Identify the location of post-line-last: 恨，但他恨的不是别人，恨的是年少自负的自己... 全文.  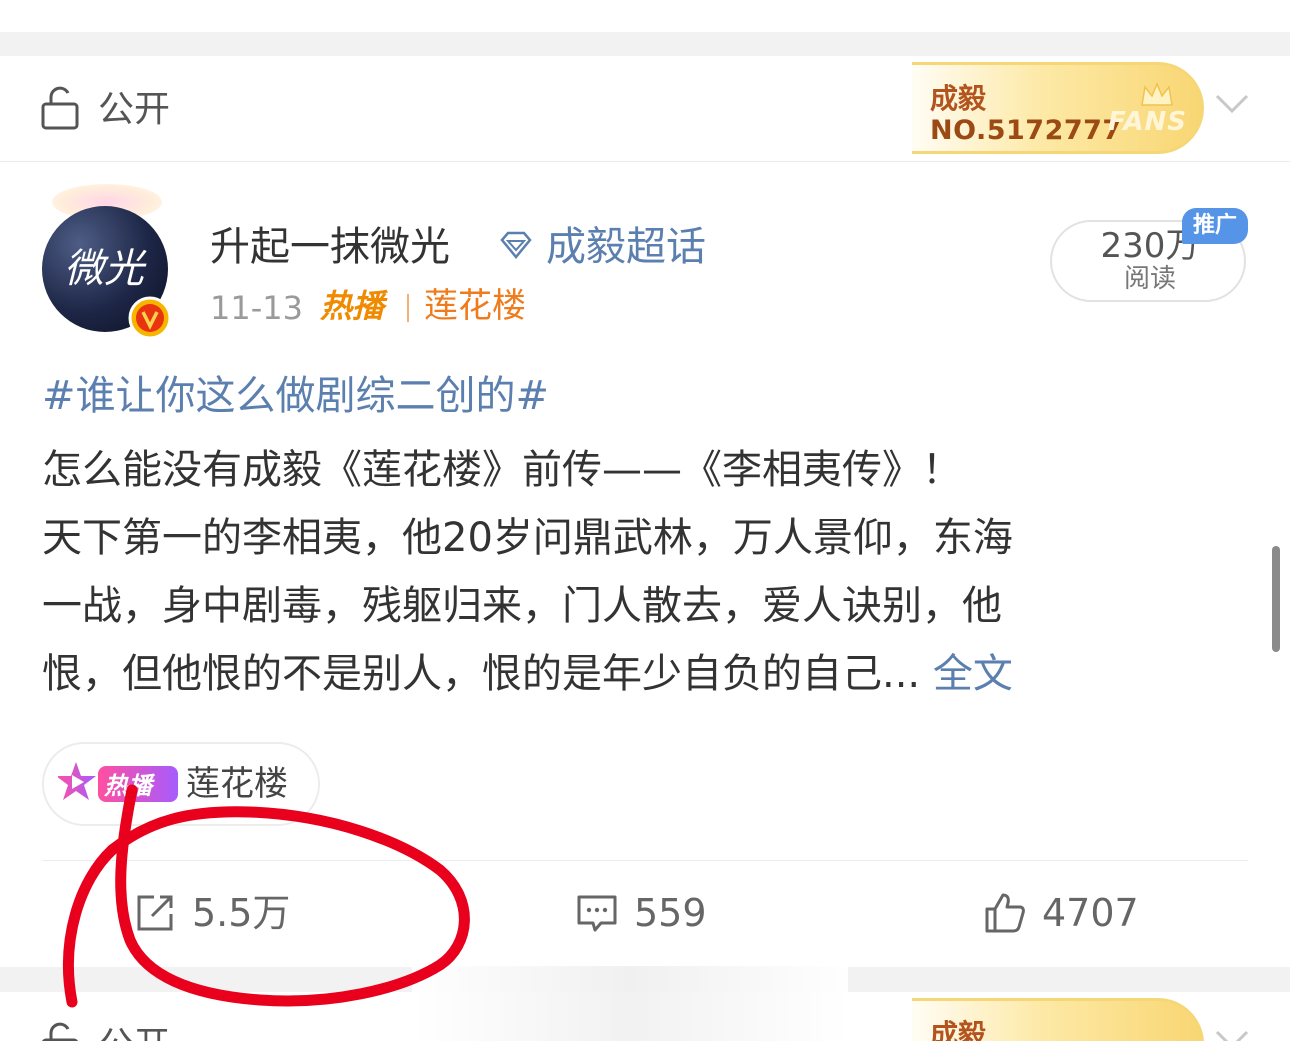
(647, 674).